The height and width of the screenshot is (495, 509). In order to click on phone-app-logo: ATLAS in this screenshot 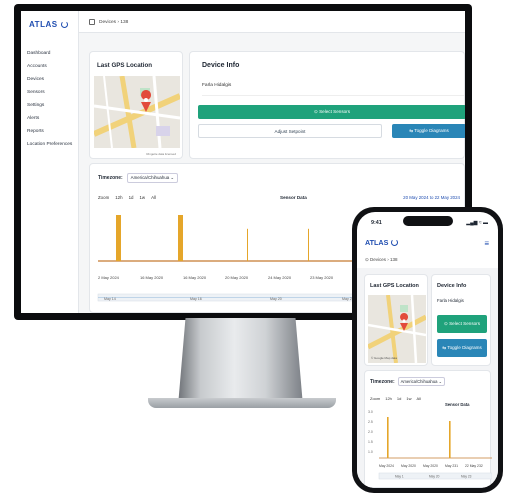, I will do `click(382, 242)`.